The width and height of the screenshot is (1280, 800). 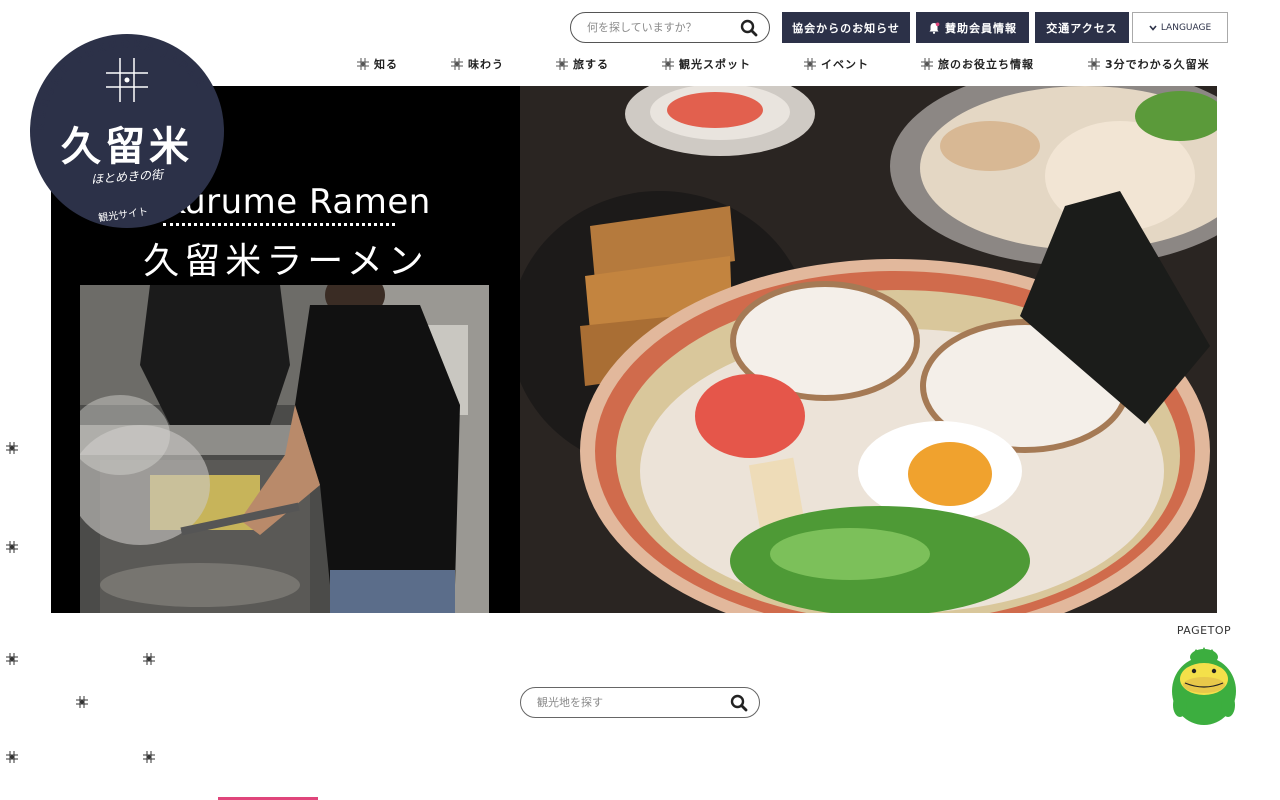 I want to click on nav-item-label: イベント, so click(x=845, y=64).